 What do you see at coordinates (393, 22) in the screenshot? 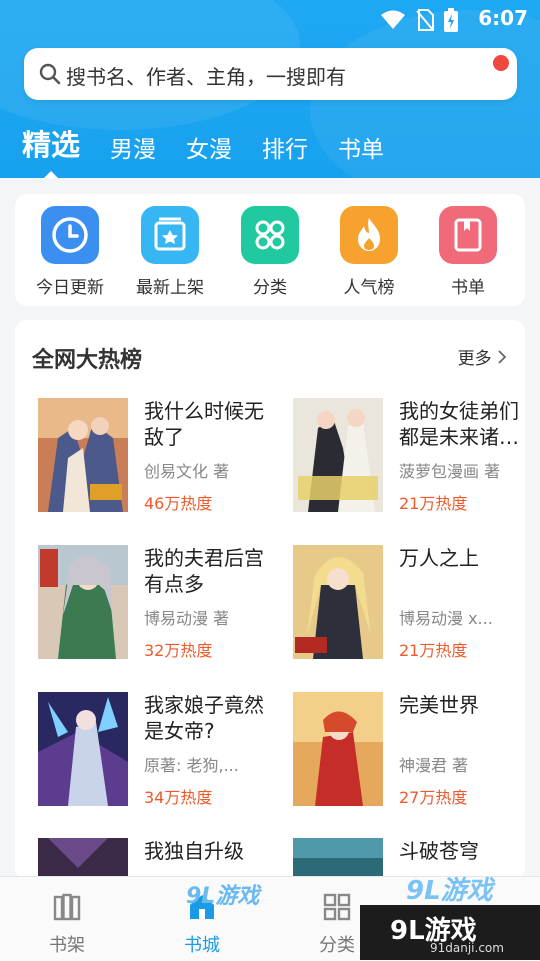
I see `wifi-icon` at bounding box center [393, 22].